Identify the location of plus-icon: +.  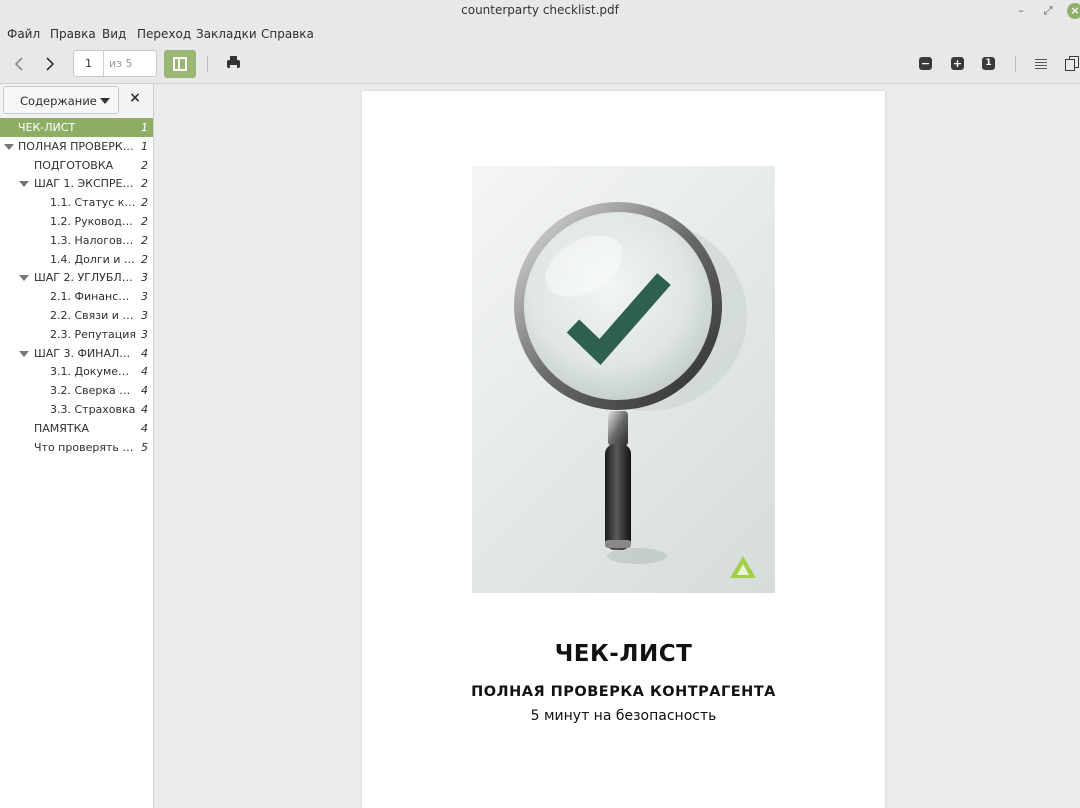
(957, 63).